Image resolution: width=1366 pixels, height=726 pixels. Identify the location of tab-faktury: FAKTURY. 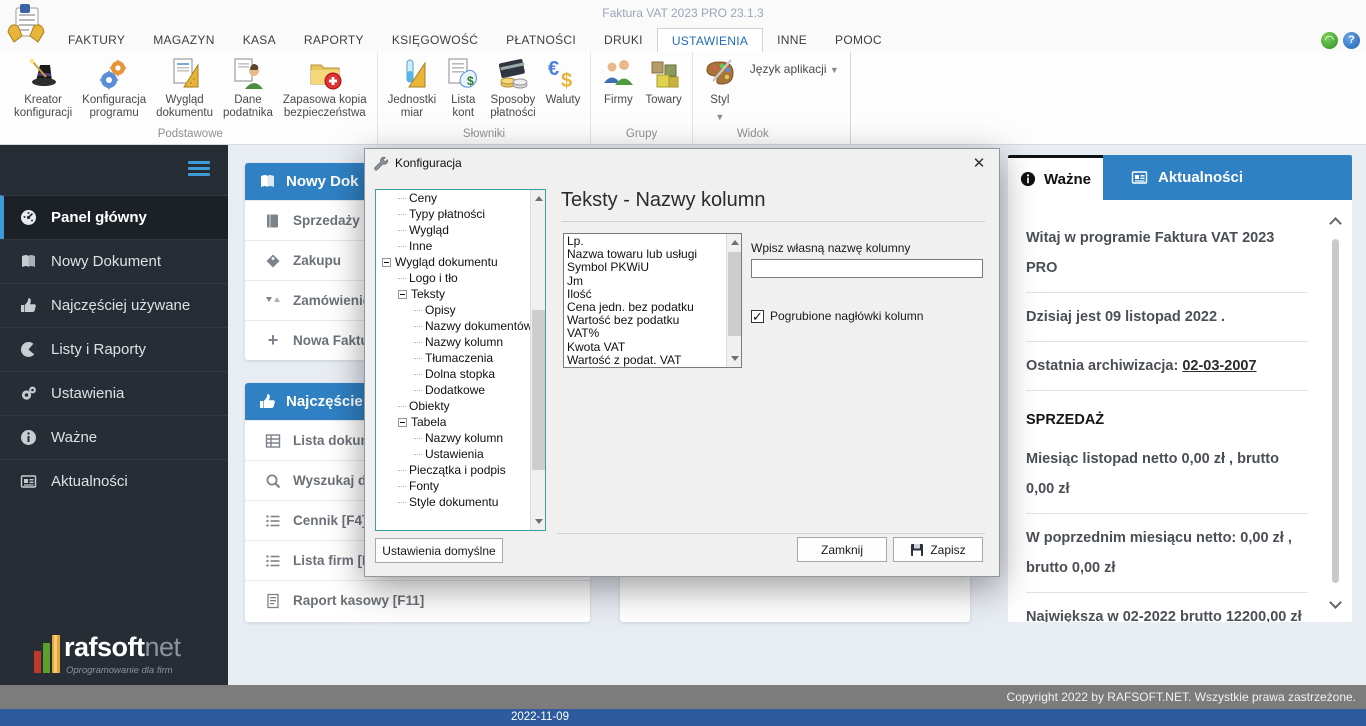
(96, 40).